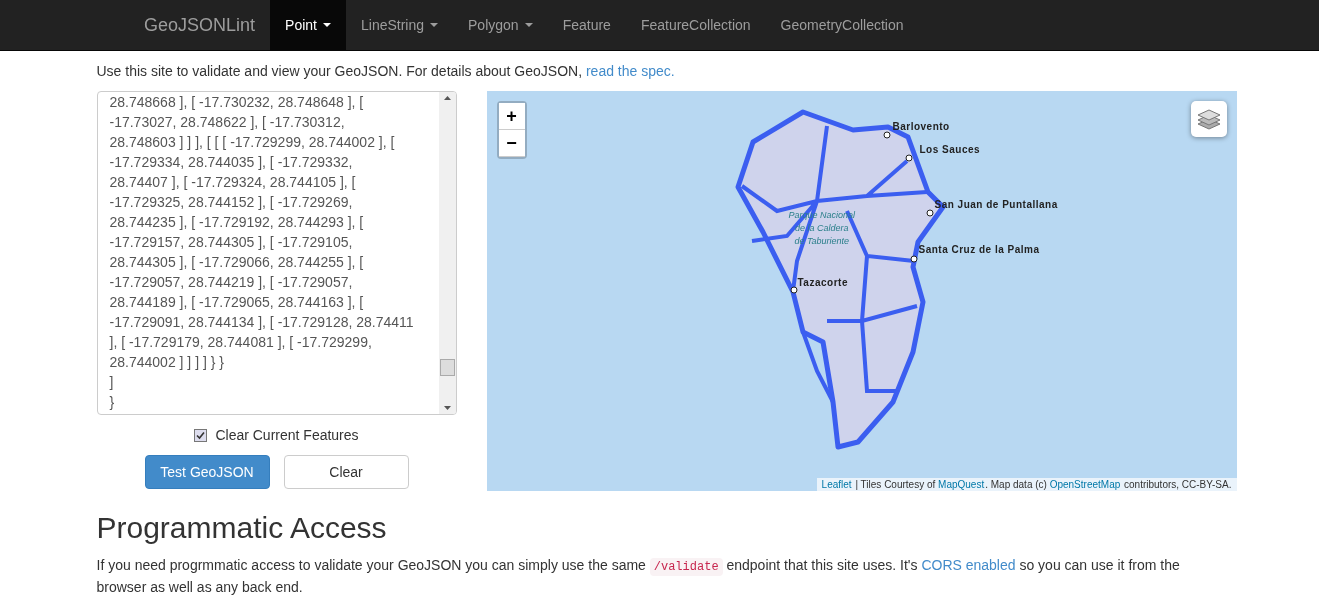 The image size is (1319, 605). Describe the element at coordinates (822, 282) in the screenshot. I see `place-label: Tazacorte` at that location.